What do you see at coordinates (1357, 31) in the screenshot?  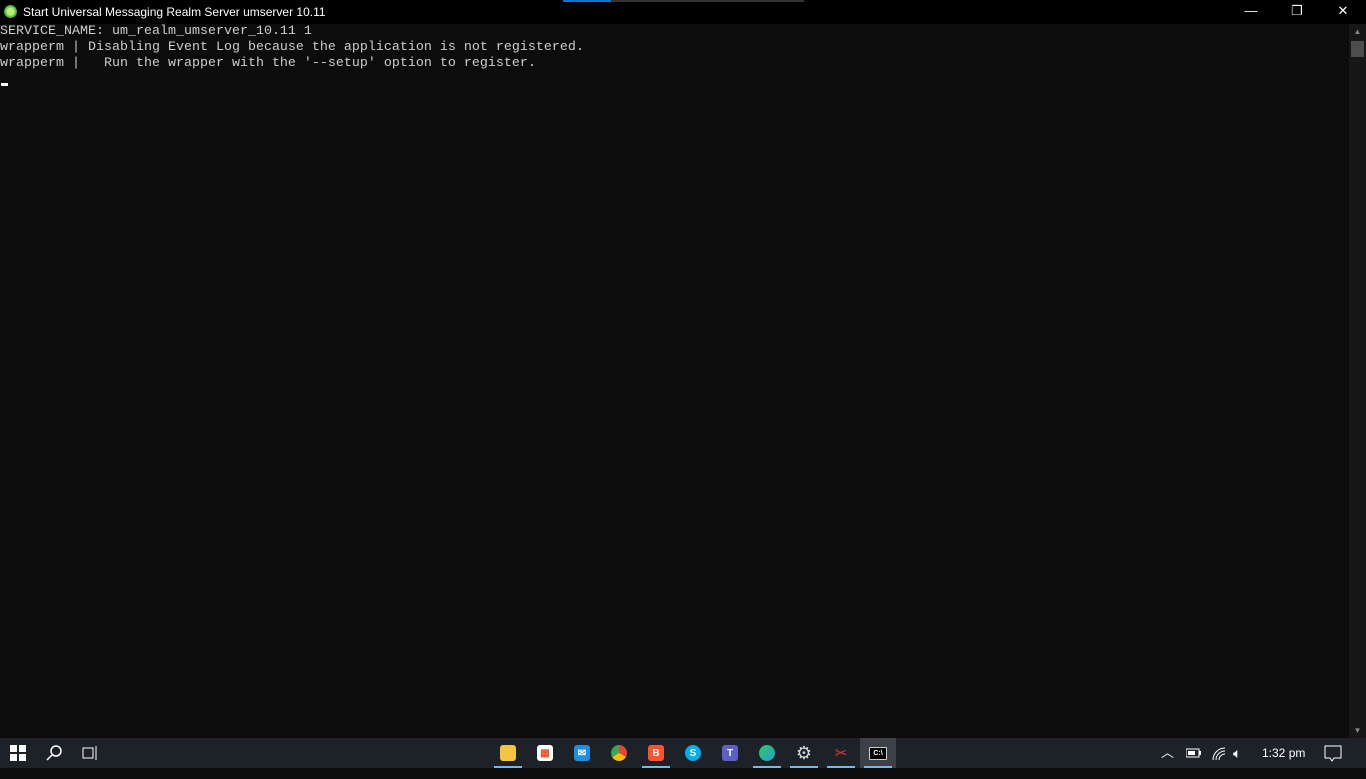 I see `scroll-up-arrow-icon: ▲` at bounding box center [1357, 31].